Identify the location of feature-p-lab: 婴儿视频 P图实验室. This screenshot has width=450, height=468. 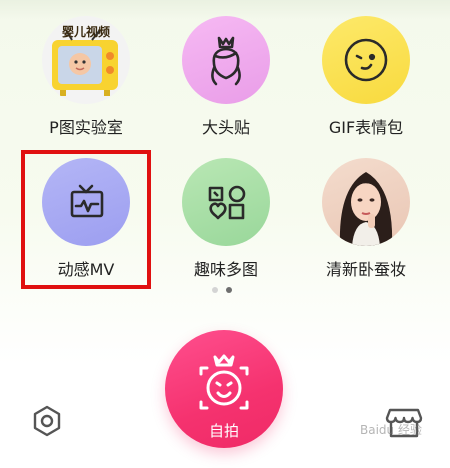
(86, 81).